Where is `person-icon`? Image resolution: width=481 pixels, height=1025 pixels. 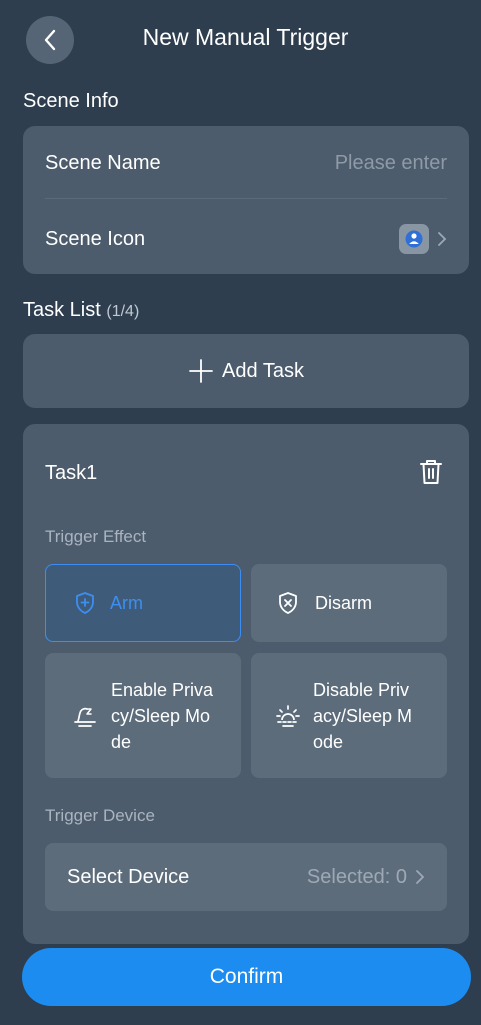
person-icon is located at coordinates (414, 239).